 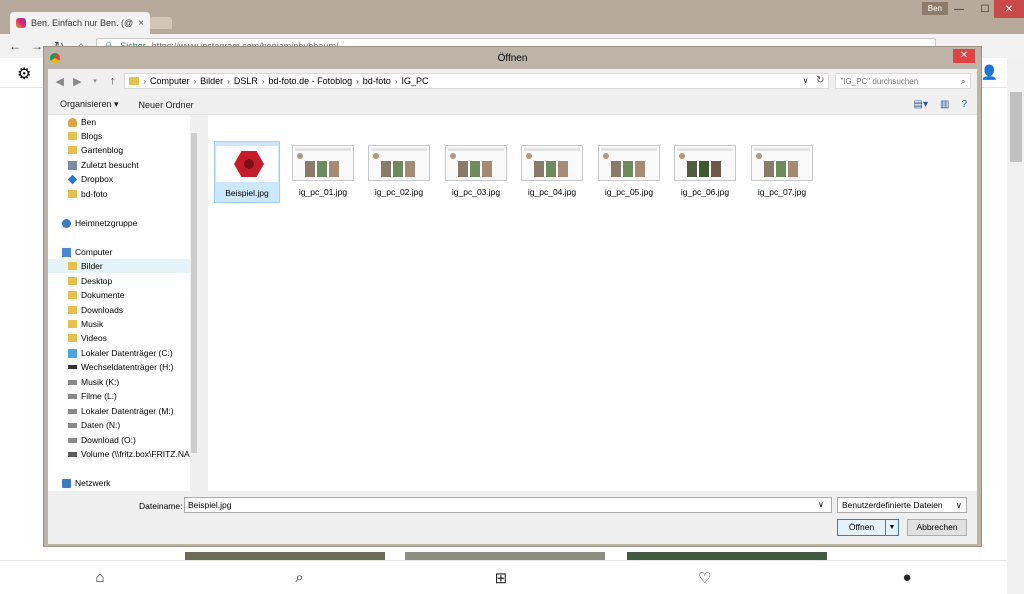 What do you see at coordinates (323, 172) in the screenshot?
I see `file-item-ig-pc-01: ig_pc_01.jpg` at bounding box center [323, 172].